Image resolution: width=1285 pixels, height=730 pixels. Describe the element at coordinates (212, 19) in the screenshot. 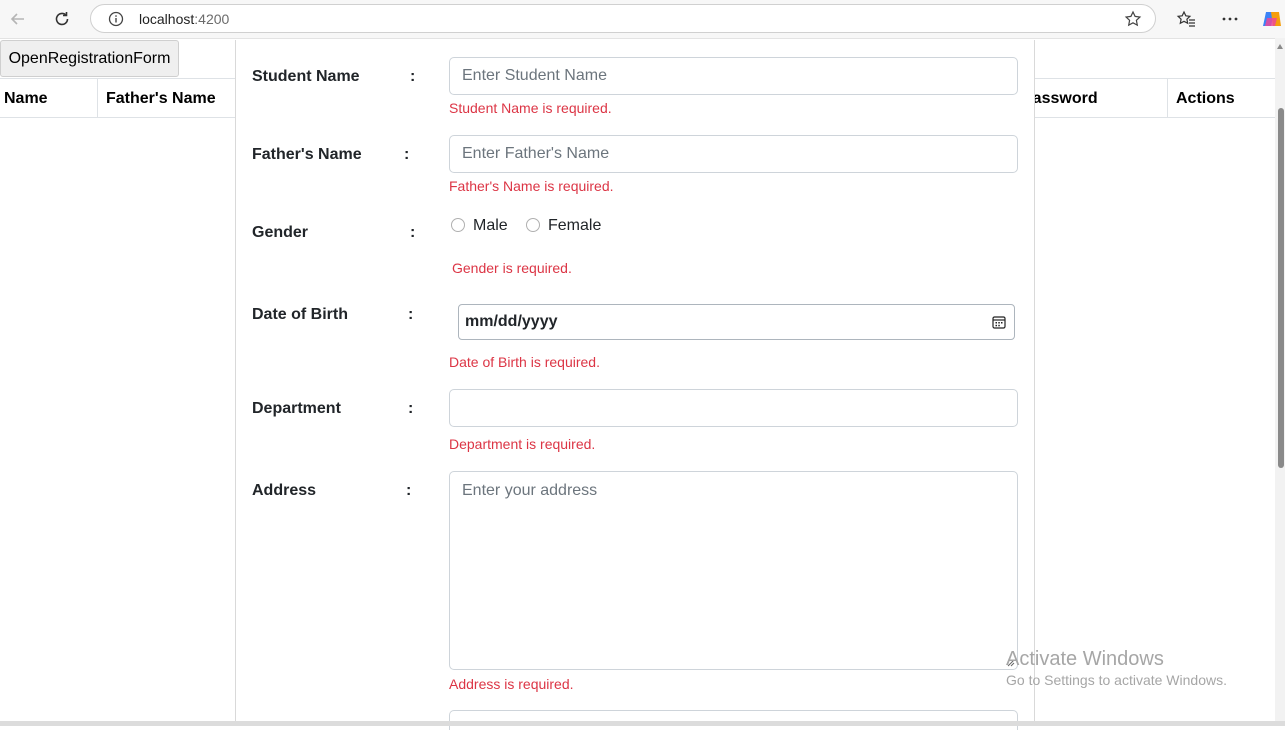

I see `url-port: :4200` at that location.